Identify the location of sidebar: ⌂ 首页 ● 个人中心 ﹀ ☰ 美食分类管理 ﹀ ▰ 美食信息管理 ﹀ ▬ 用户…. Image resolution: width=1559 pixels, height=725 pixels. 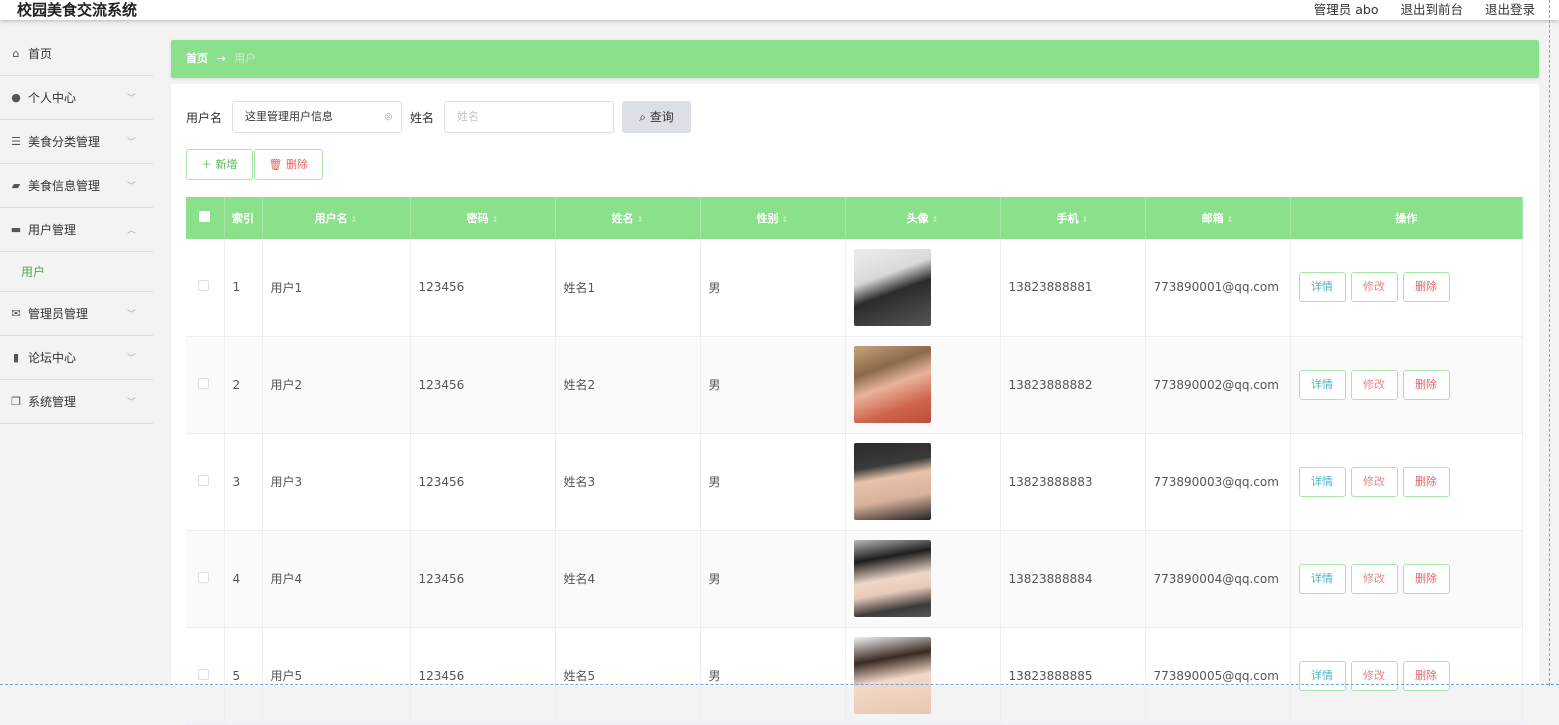
(76, 228).